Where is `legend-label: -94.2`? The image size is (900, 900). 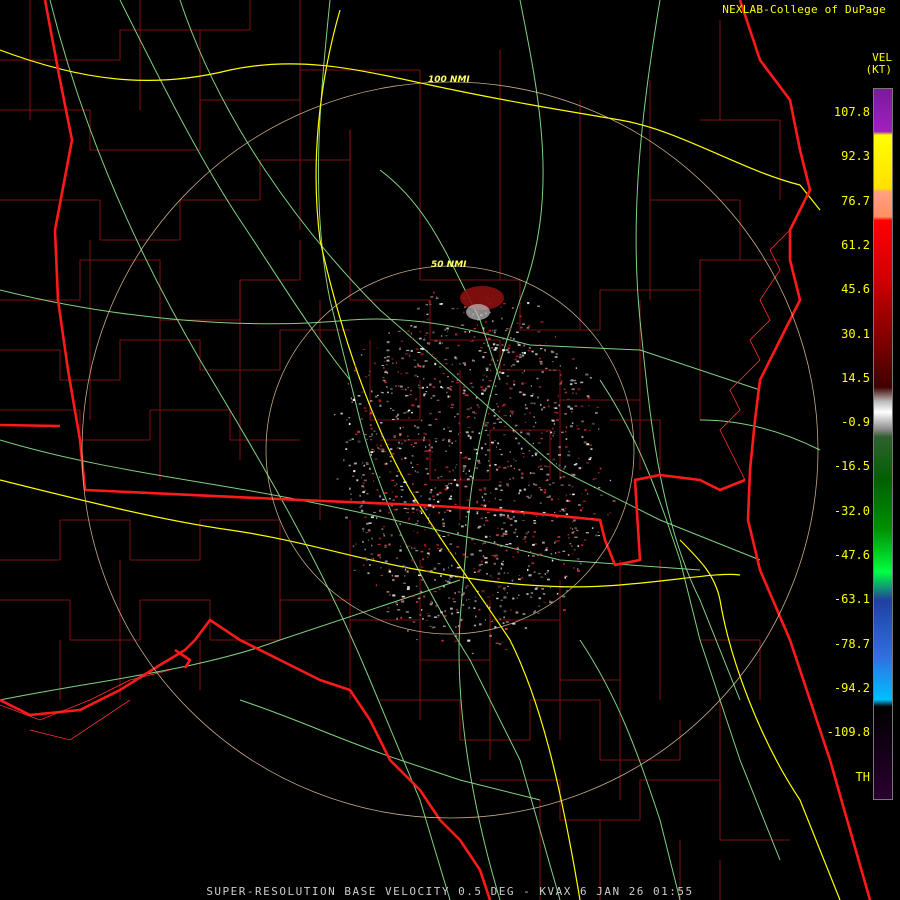
legend-label: -94.2 is located at coordinates (851, 687).